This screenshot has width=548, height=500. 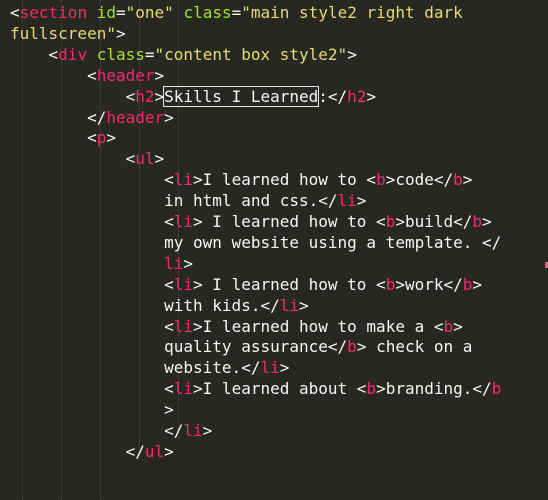 I want to click on code-line: <li>I learned about <b>branding.</b, so click(x=255, y=388).